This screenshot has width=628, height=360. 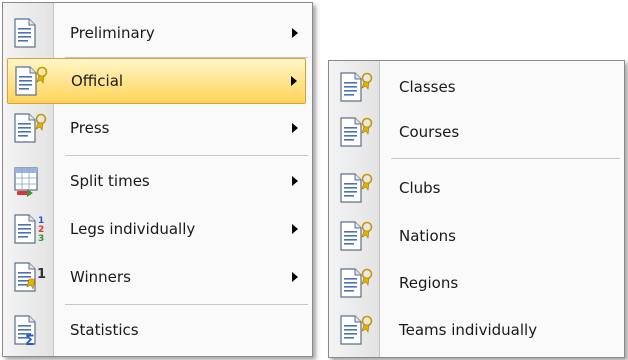 What do you see at coordinates (110, 181) in the screenshot?
I see `menu-item-label: Split times` at bounding box center [110, 181].